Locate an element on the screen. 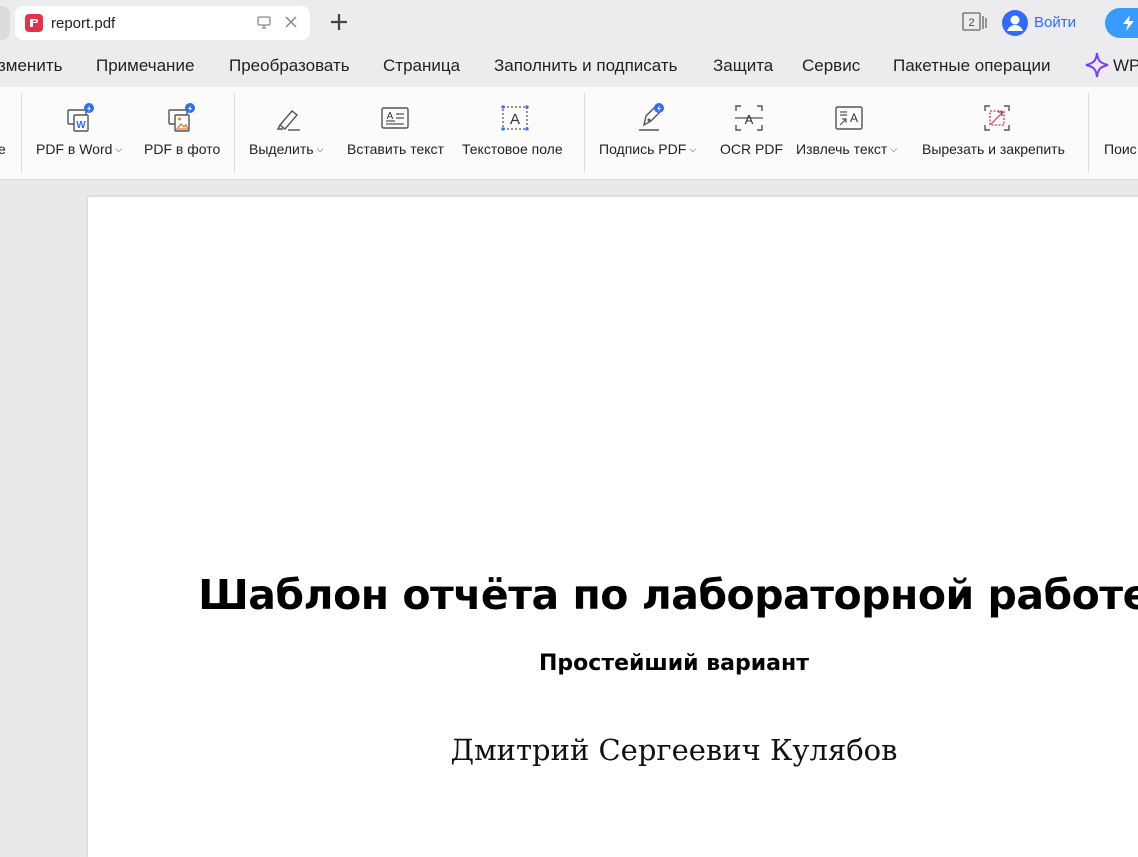 Image resolution: width=1138 pixels, height=857 pixels. tool-label: Текстовое поле is located at coordinates (512, 149).